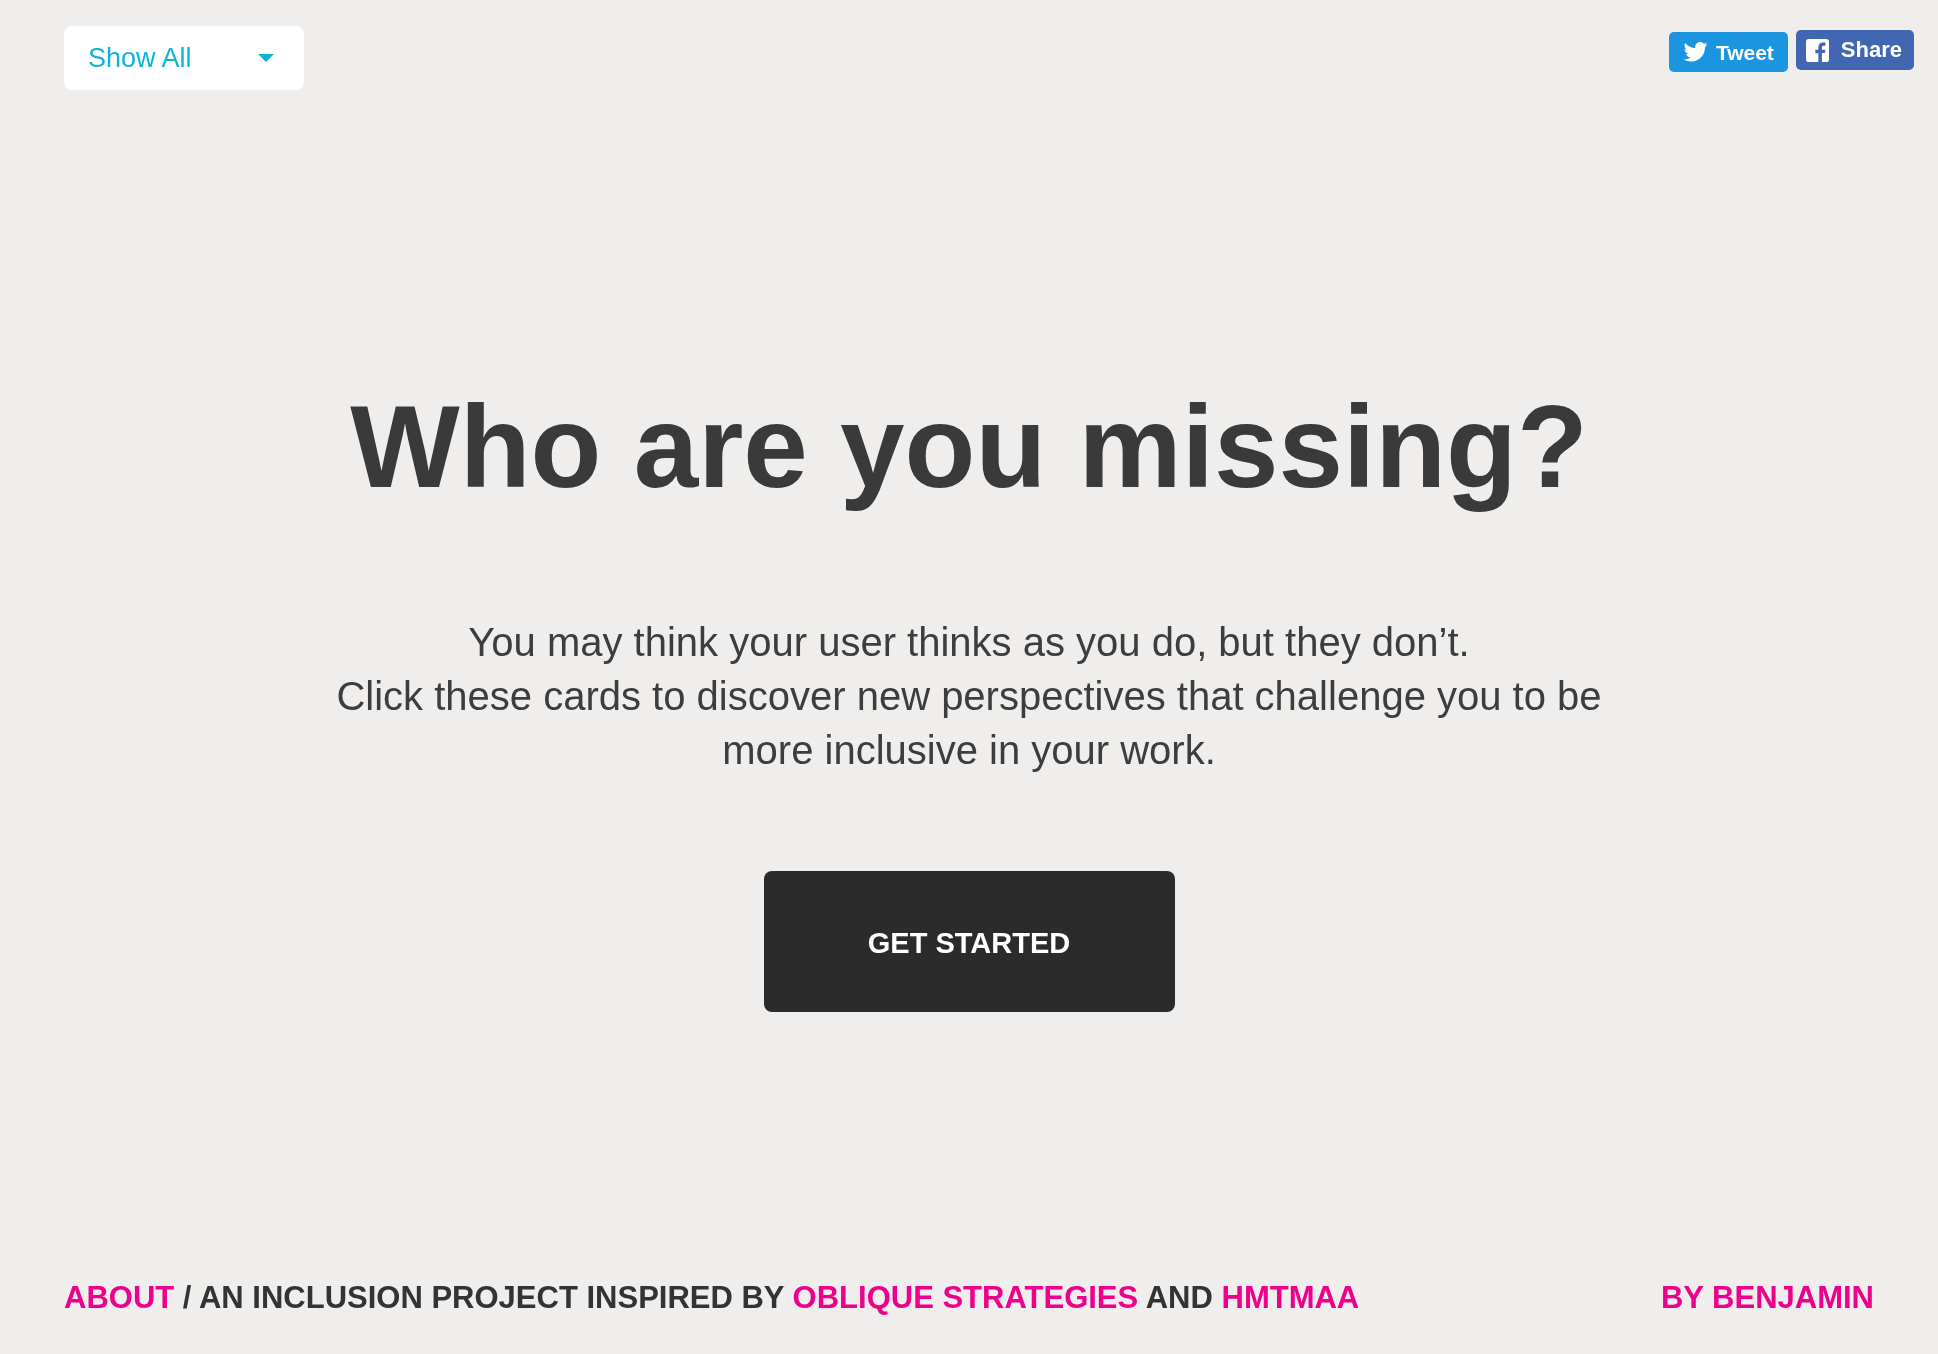  What do you see at coordinates (1767, 1298) in the screenshot?
I see `author-link: BY BENJAMIN` at bounding box center [1767, 1298].